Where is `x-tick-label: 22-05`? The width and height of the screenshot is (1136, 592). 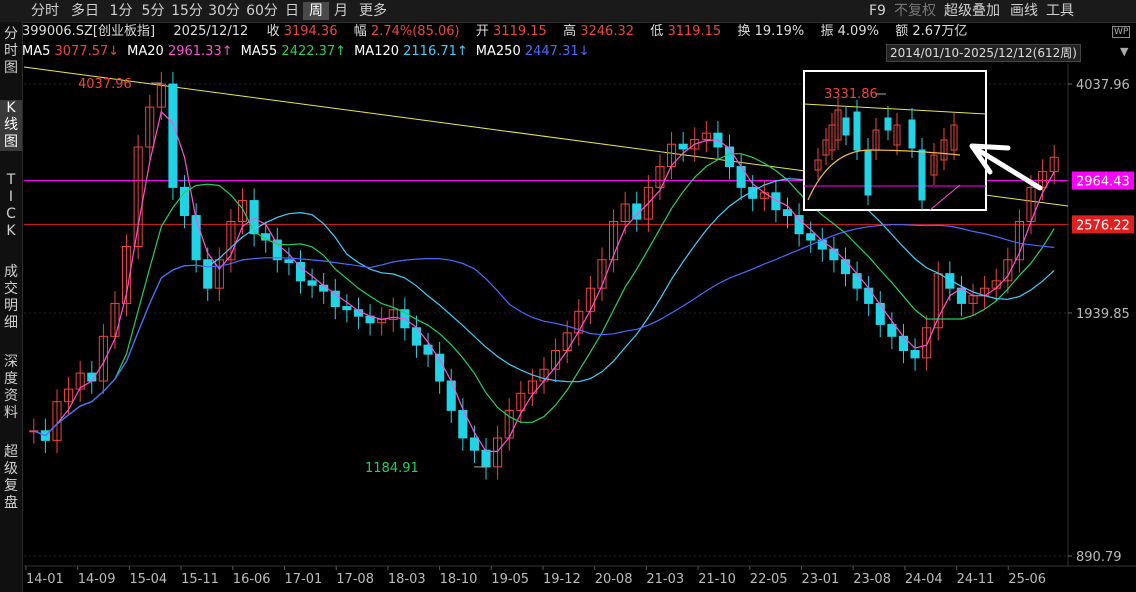
x-tick-label: 22-05 is located at coordinates (769, 579).